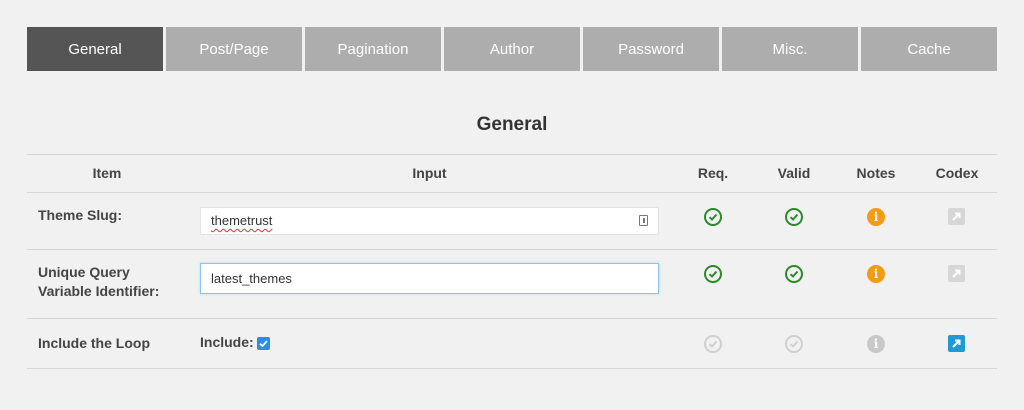 Image resolution: width=1024 pixels, height=410 pixels. I want to click on header-notes: Notes, so click(876, 173).